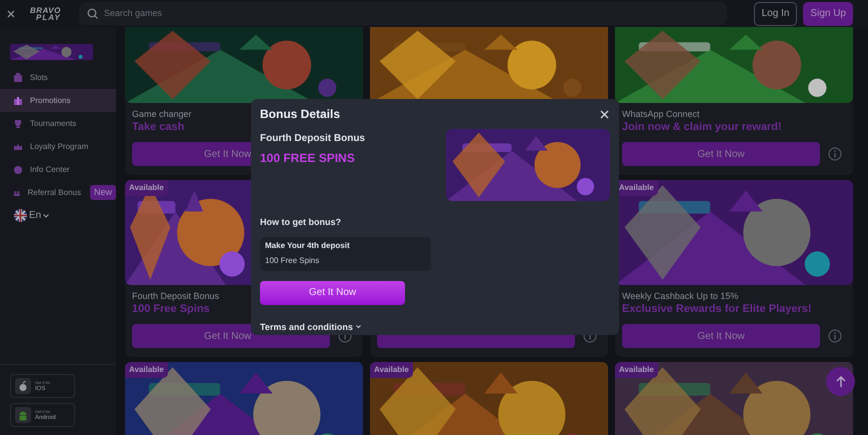 The image size is (868, 435). Describe the element at coordinates (301, 222) in the screenshot. I see `section-heading: How to get bonus?` at that location.